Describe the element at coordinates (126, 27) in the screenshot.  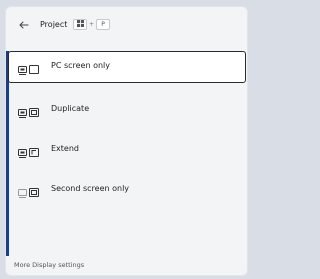
I see `flyout-header: Project + P` at that location.